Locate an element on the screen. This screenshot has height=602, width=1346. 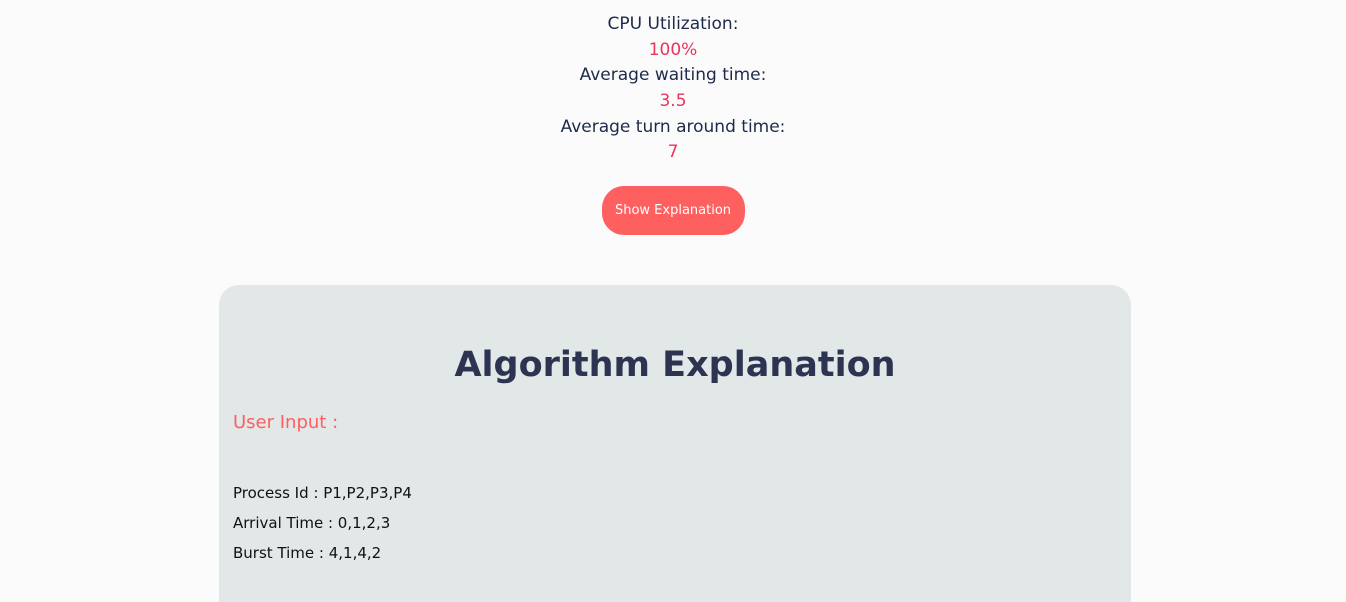
average-waiting-time-value: 3.5 is located at coordinates (673, 101).